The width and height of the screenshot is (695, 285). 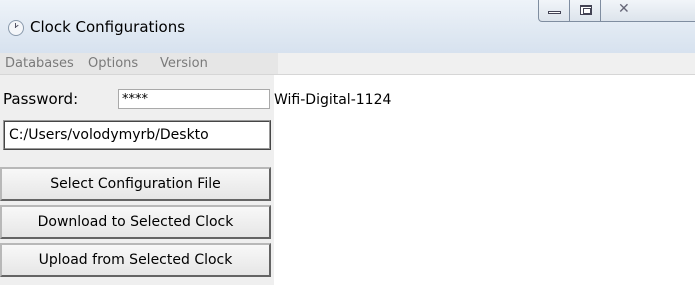 What do you see at coordinates (135, 184) in the screenshot?
I see `select-configuration-file-button: Select Configuration File` at bounding box center [135, 184].